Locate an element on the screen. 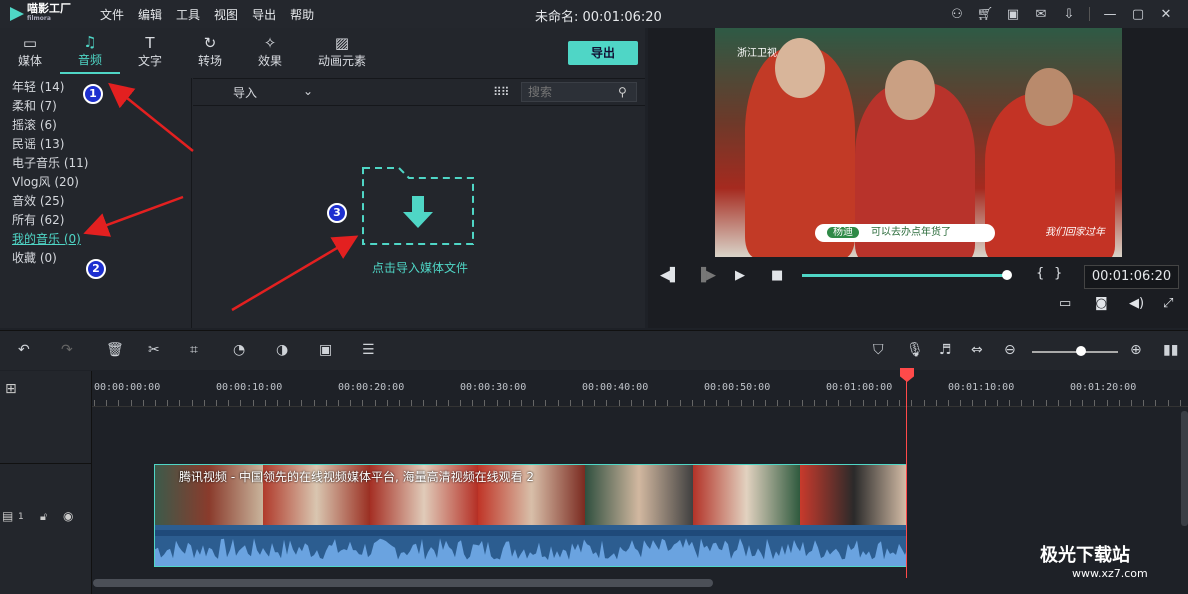  menu-tools: 工具 is located at coordinates (188, 14).